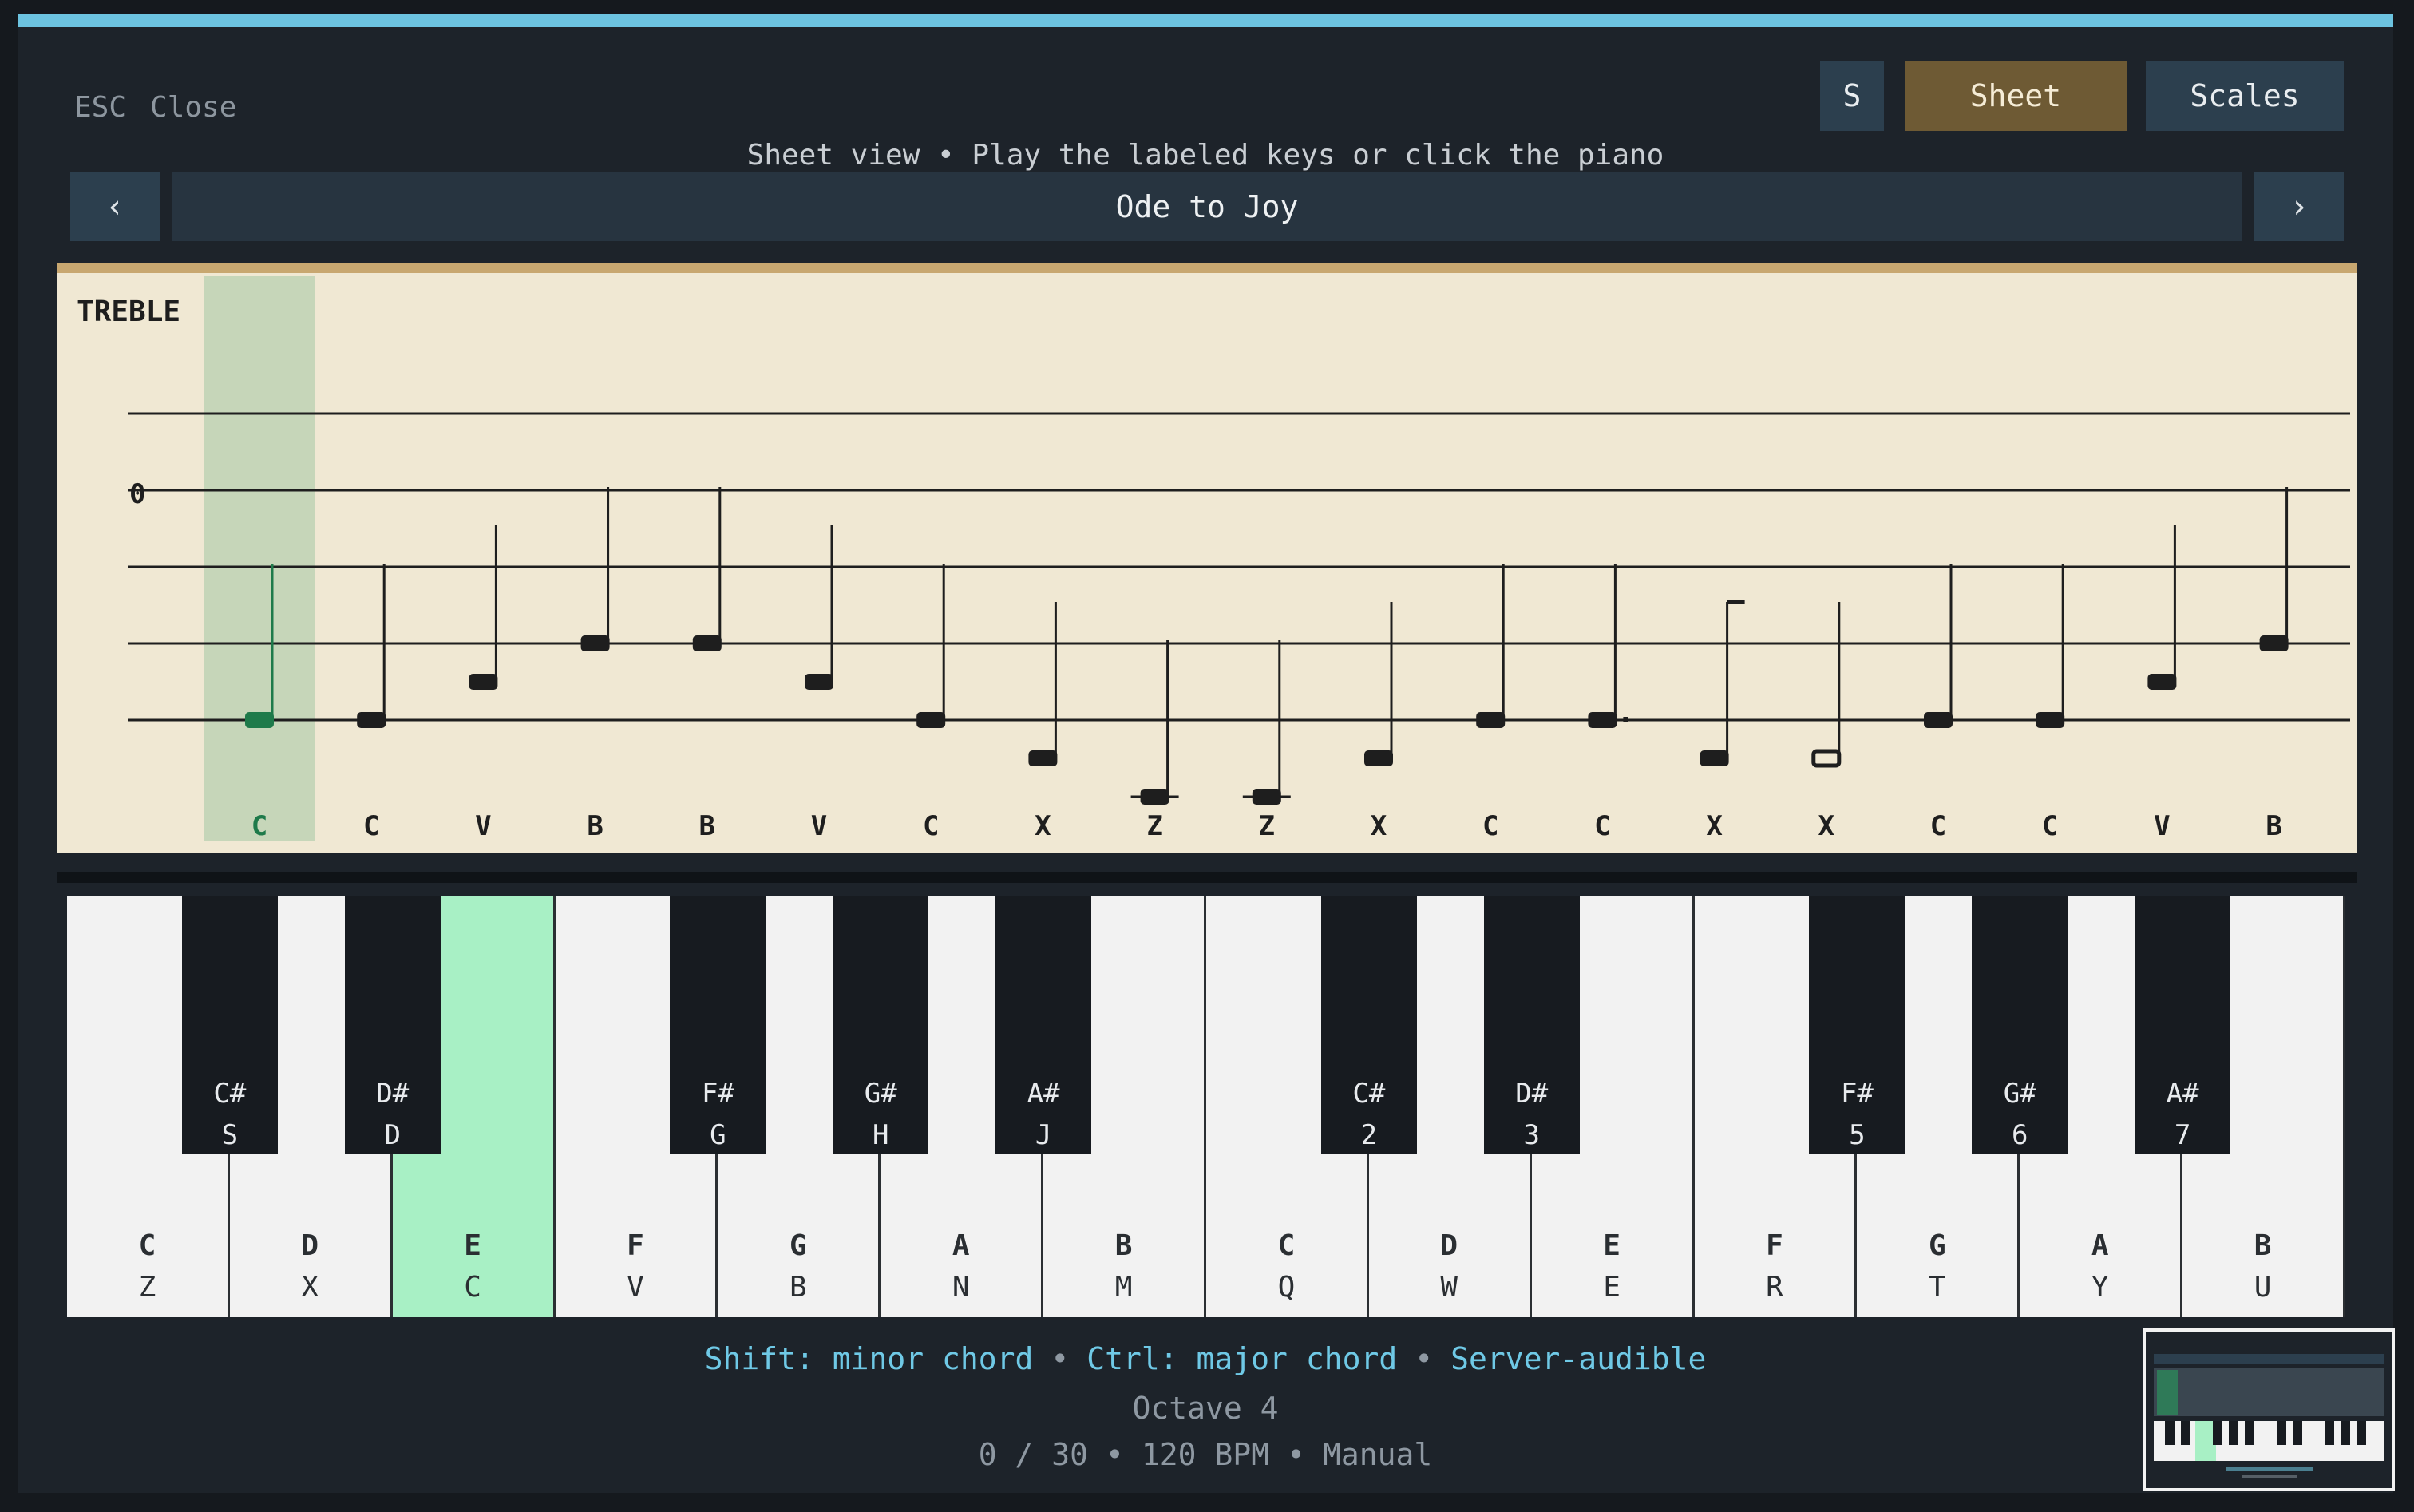 Image resolution: width=2414 pixels, height=1512 pixels. What do you see at coordinates (2020, 1025) in the screenshot?
I see `black-key-g-sharp-8: G# 6` at bounding box center [2020, 1025].